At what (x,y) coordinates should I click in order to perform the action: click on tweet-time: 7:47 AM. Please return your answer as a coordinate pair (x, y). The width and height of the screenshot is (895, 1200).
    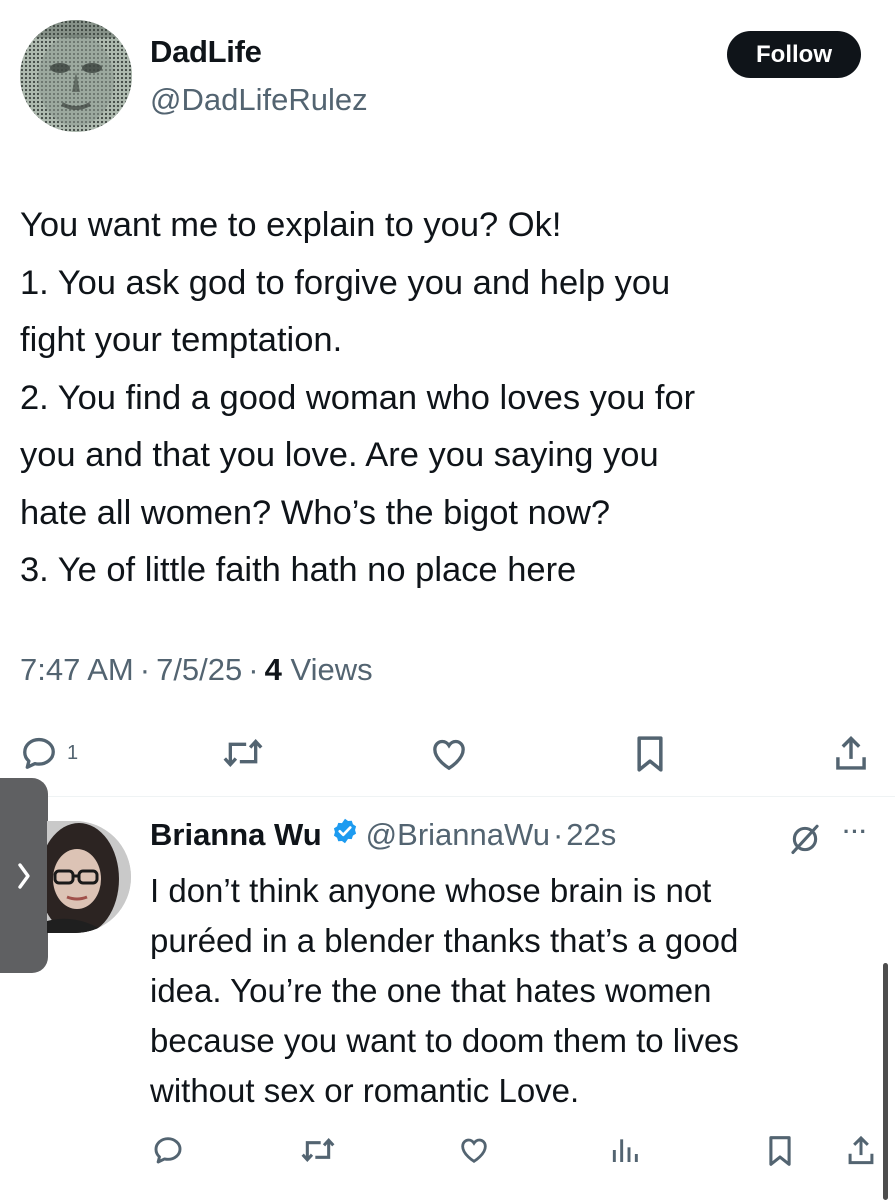
    Looking at the image, I should click on (77, 669).